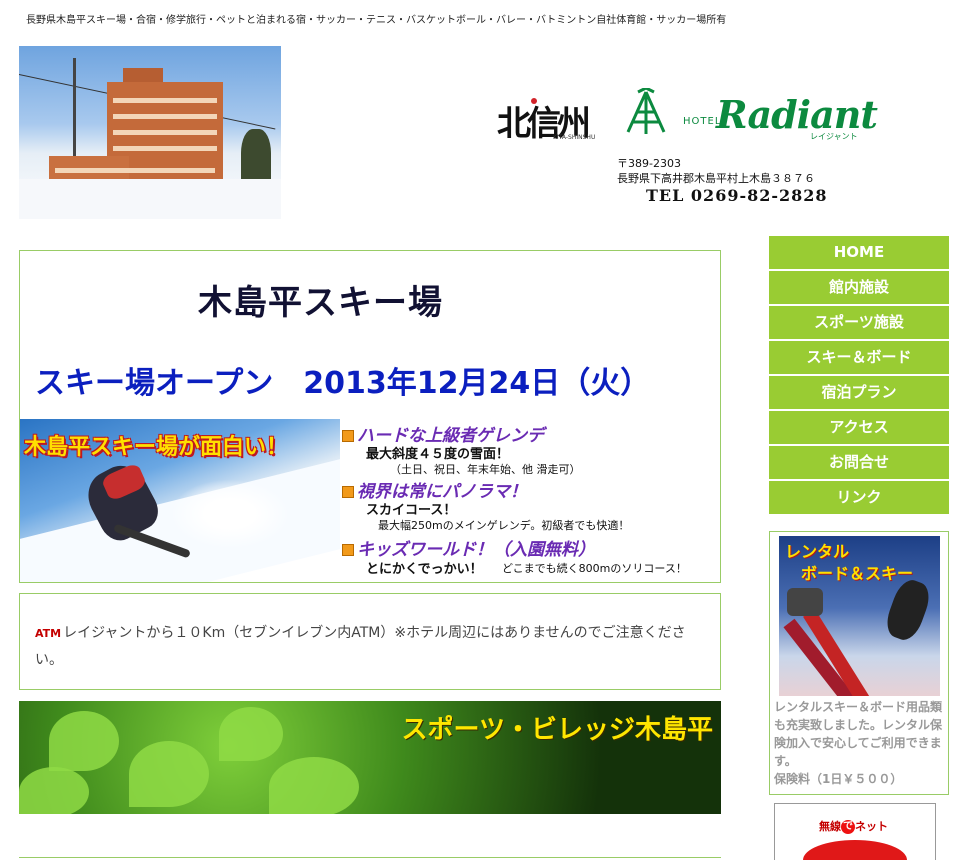 The image size is (969, 860). What do you see at coordinates (343, 383) in the screenshot?
I see `opening-date: スキー場オープン 2013年12月24日（火）` at bounding box center [343, 383].